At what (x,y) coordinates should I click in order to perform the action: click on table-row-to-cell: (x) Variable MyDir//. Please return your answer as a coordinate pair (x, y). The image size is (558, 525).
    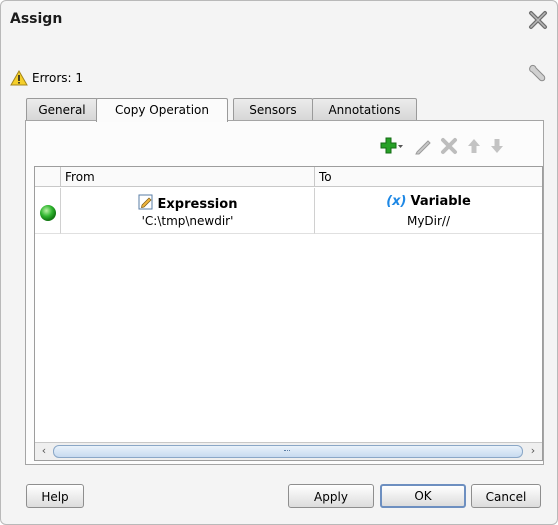
    Looking at the image, I should click on (428, 211).